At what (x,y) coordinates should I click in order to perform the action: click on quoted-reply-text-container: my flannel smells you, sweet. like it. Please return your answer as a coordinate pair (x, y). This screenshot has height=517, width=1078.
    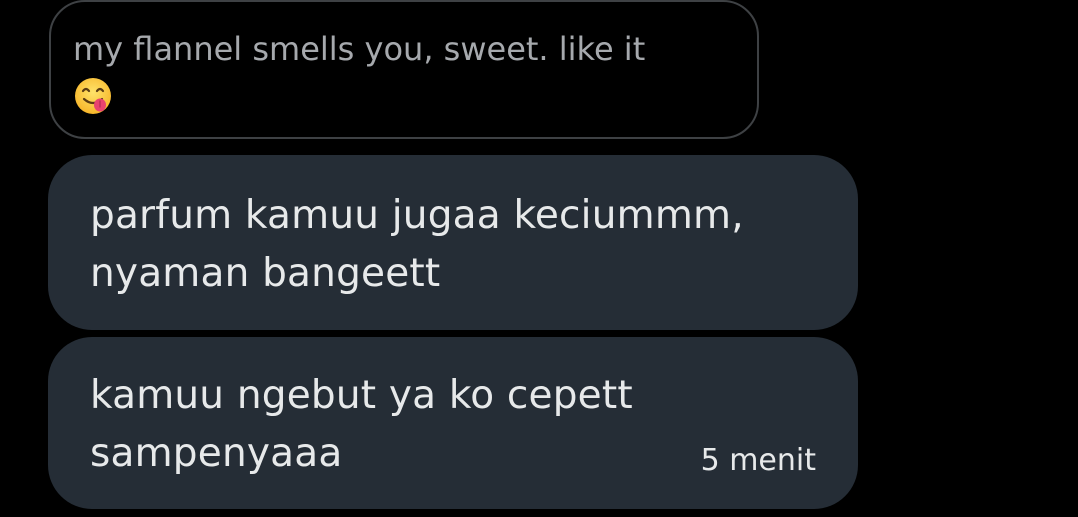
    Looking at the image, I should click on (404, 72).